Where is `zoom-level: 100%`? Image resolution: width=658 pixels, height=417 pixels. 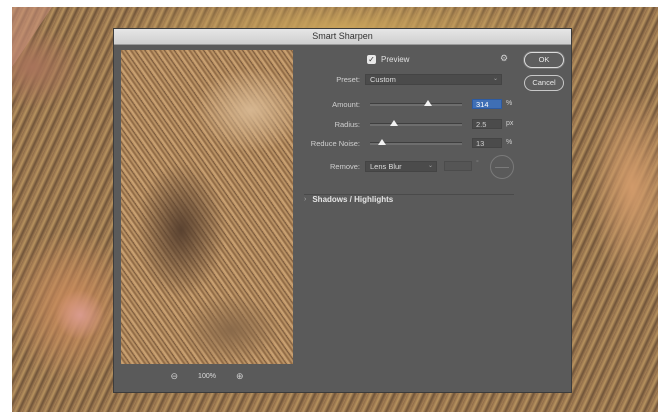
zoom-level: 100% is located at coordinates (207, 376).